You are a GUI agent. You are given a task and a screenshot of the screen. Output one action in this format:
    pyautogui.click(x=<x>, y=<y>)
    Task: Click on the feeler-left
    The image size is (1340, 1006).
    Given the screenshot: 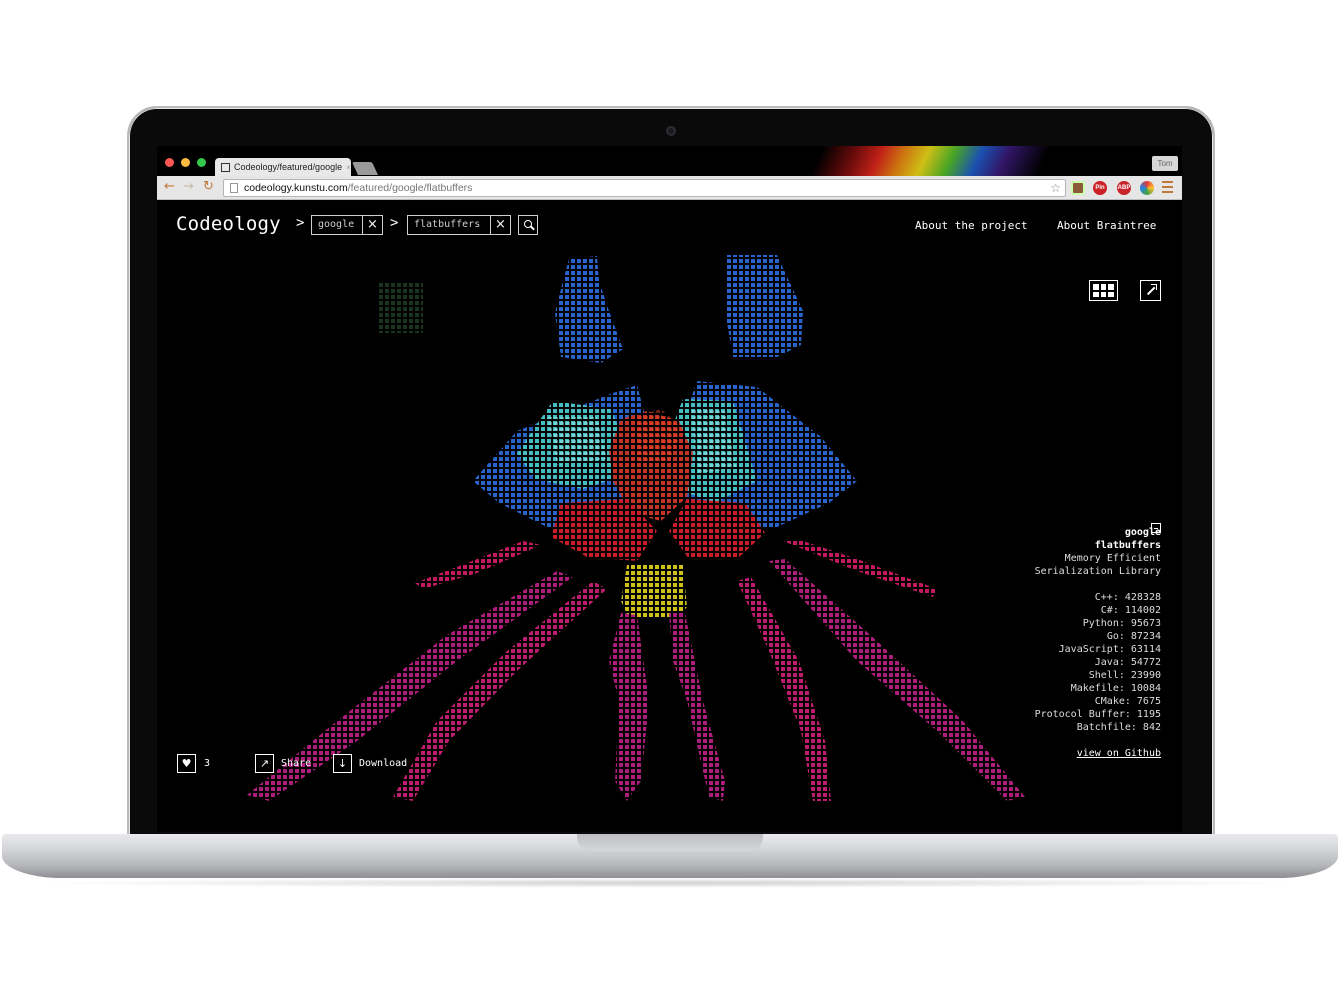 What is the action you would take?
    pyautogui.click(x=478, y=565)
    